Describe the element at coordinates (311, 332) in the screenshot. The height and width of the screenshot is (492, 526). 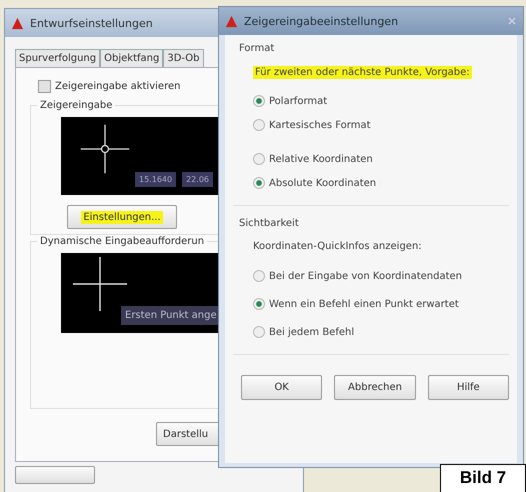
I see `radio-label: Bei jedem Befehl` at that location.